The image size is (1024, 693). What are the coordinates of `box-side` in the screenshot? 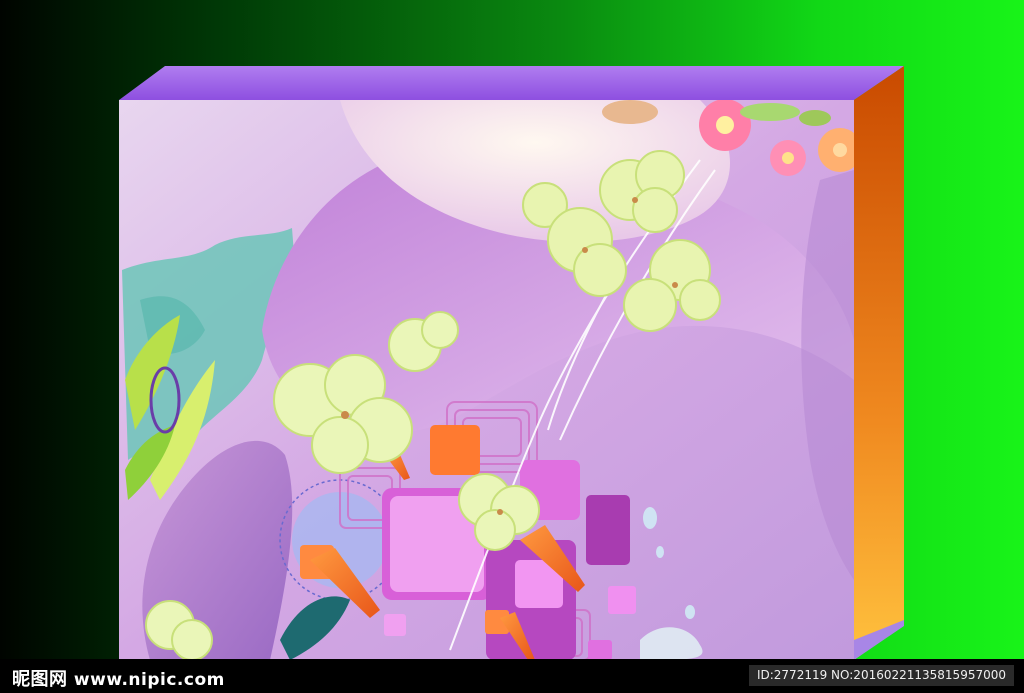 It's located at (879, 363).